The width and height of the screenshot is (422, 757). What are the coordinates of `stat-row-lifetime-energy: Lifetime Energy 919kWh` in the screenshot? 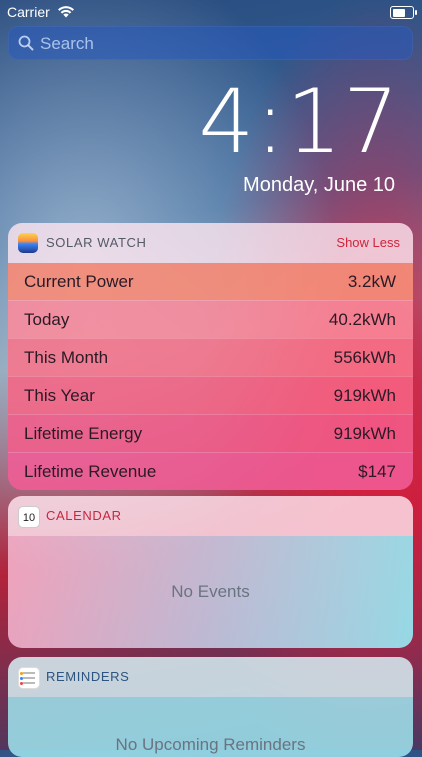 It's located at (210, 433).